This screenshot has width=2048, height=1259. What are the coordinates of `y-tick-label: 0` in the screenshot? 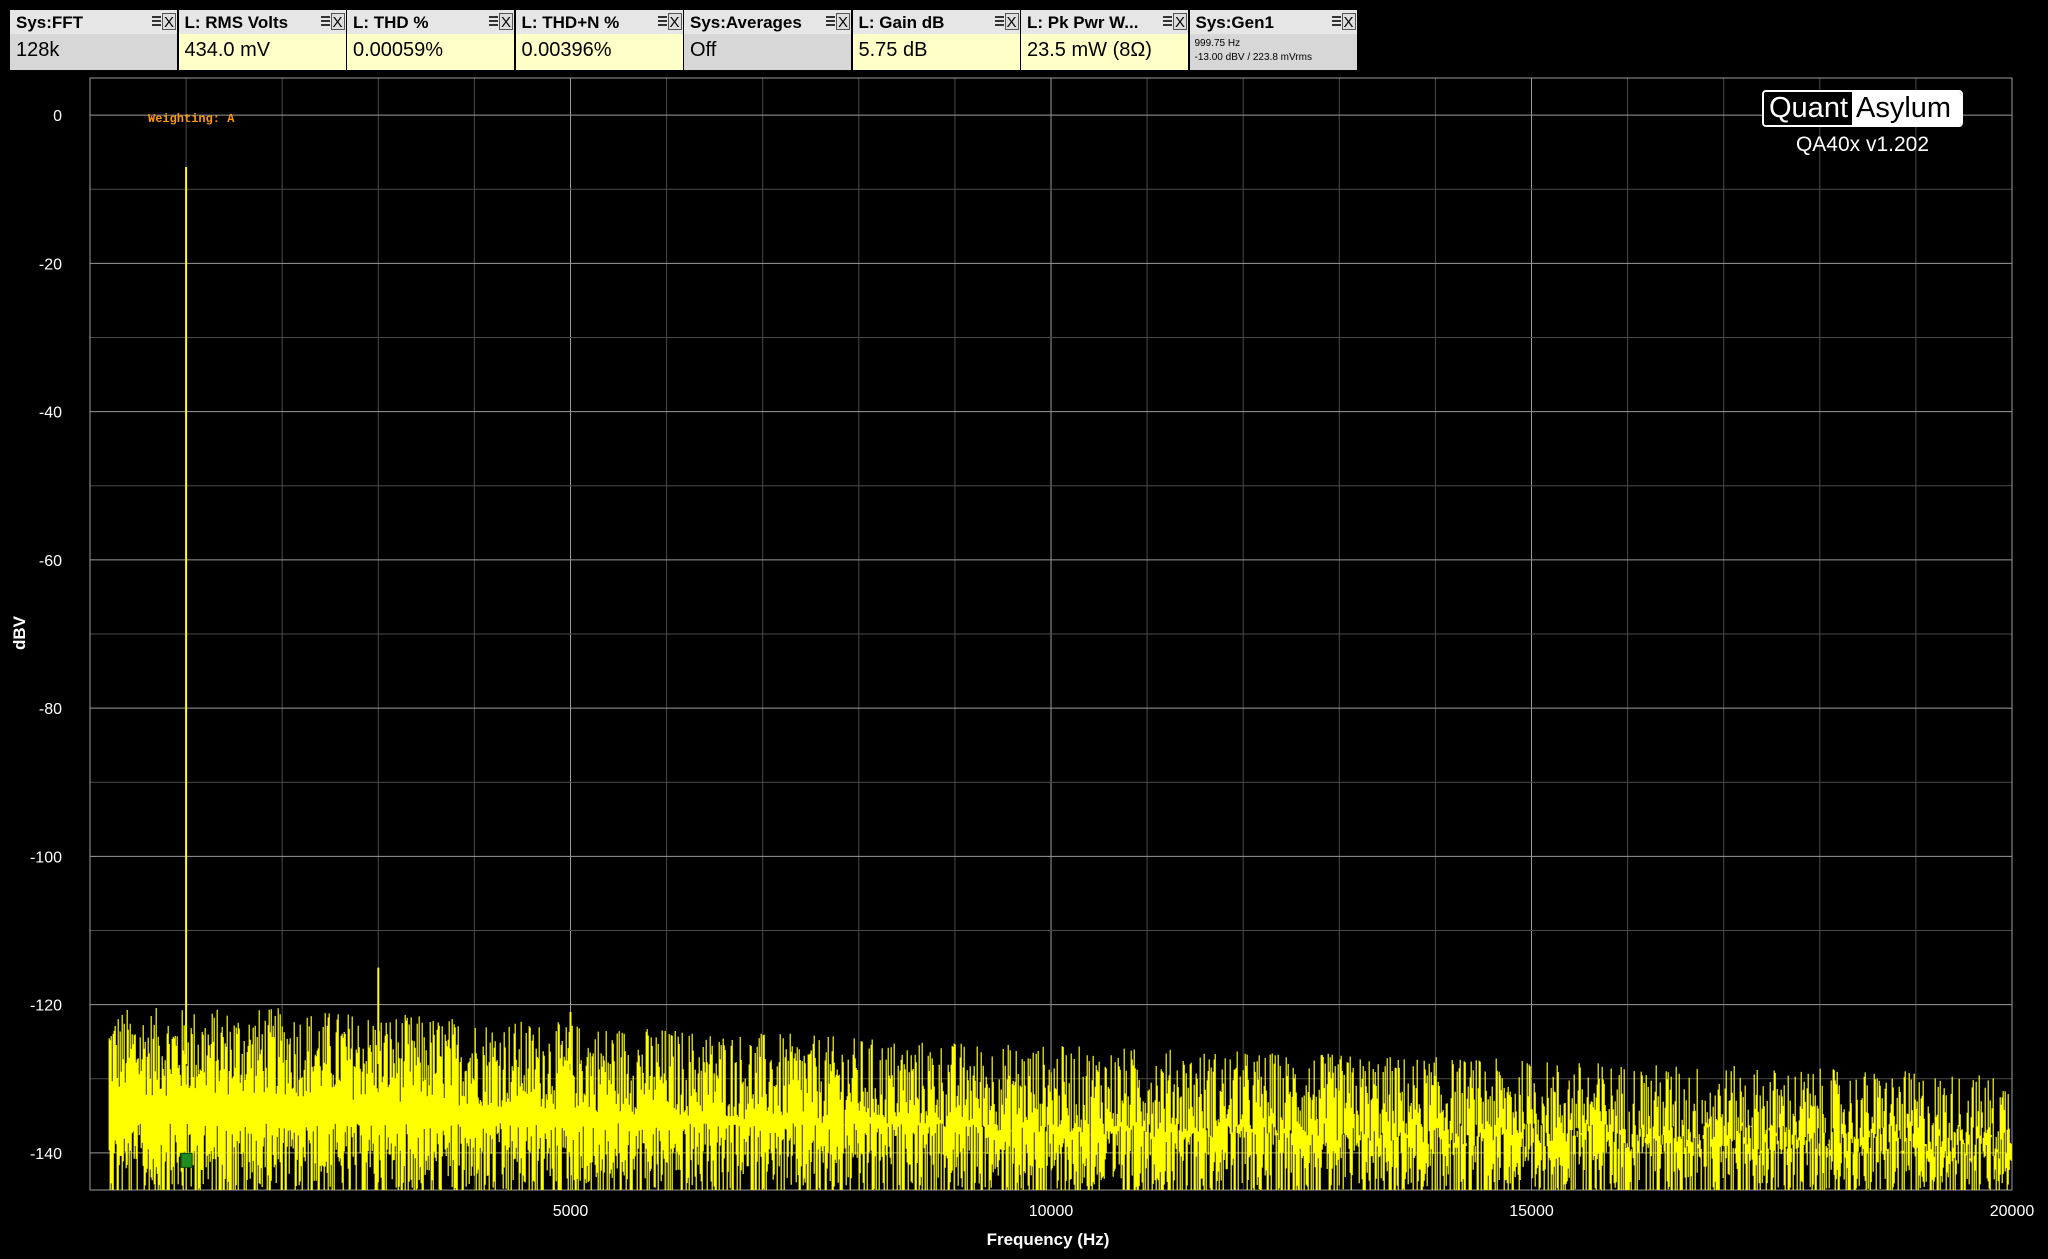 It's located at (57, 116).